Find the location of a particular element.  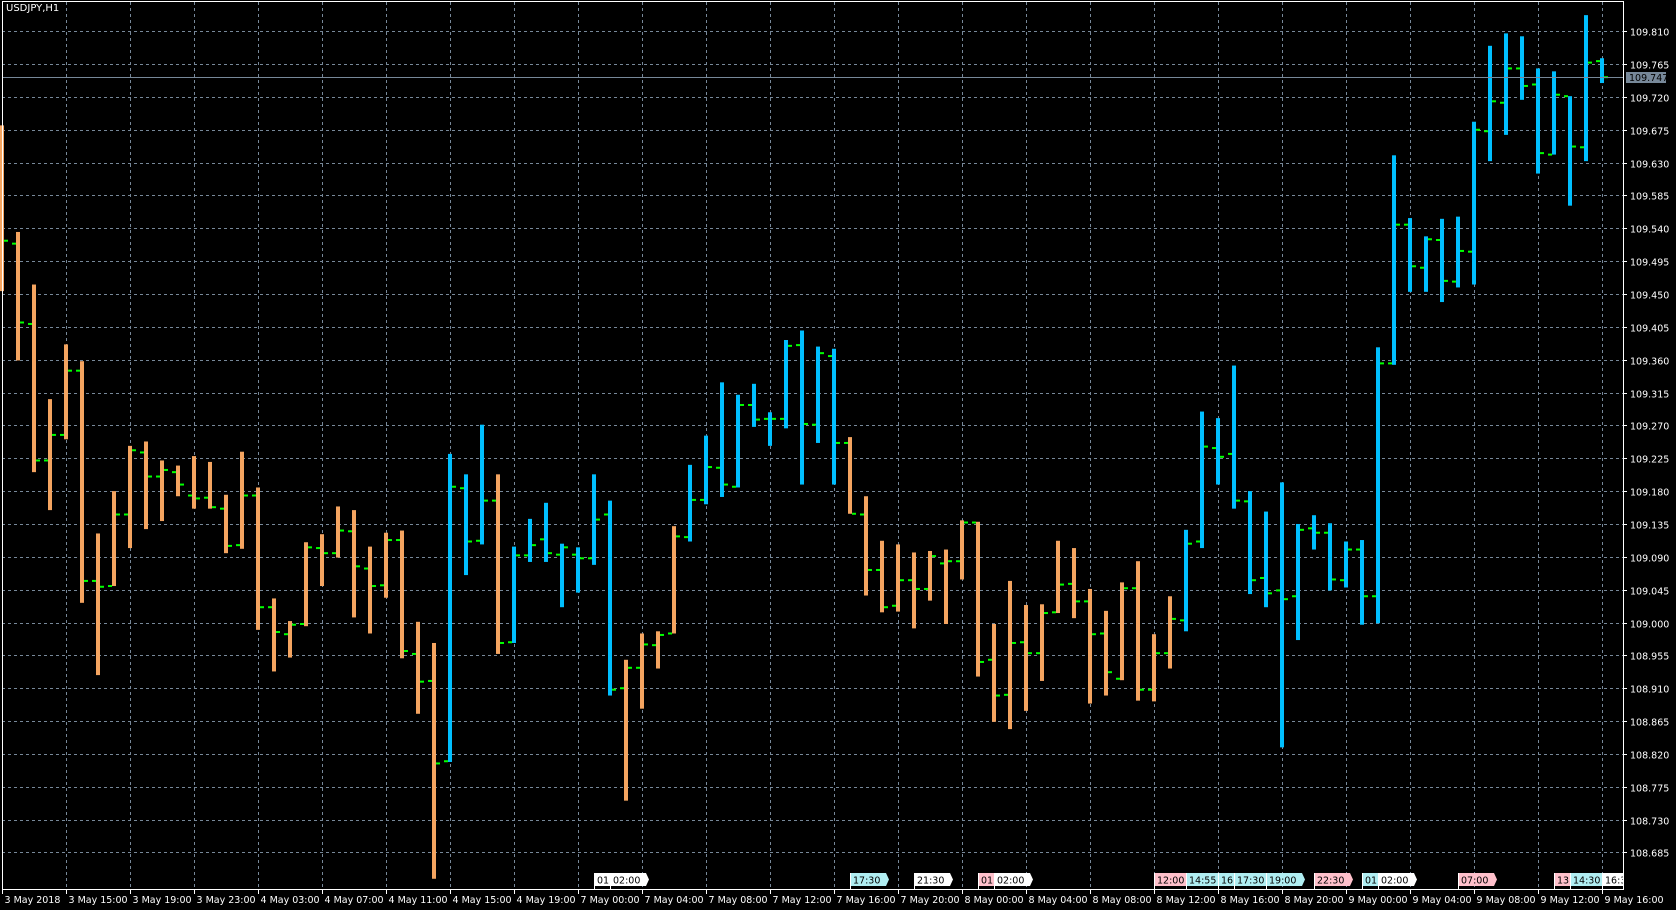

x-tick-label: 7 May 04:00 is located at coordinates (674, 900).